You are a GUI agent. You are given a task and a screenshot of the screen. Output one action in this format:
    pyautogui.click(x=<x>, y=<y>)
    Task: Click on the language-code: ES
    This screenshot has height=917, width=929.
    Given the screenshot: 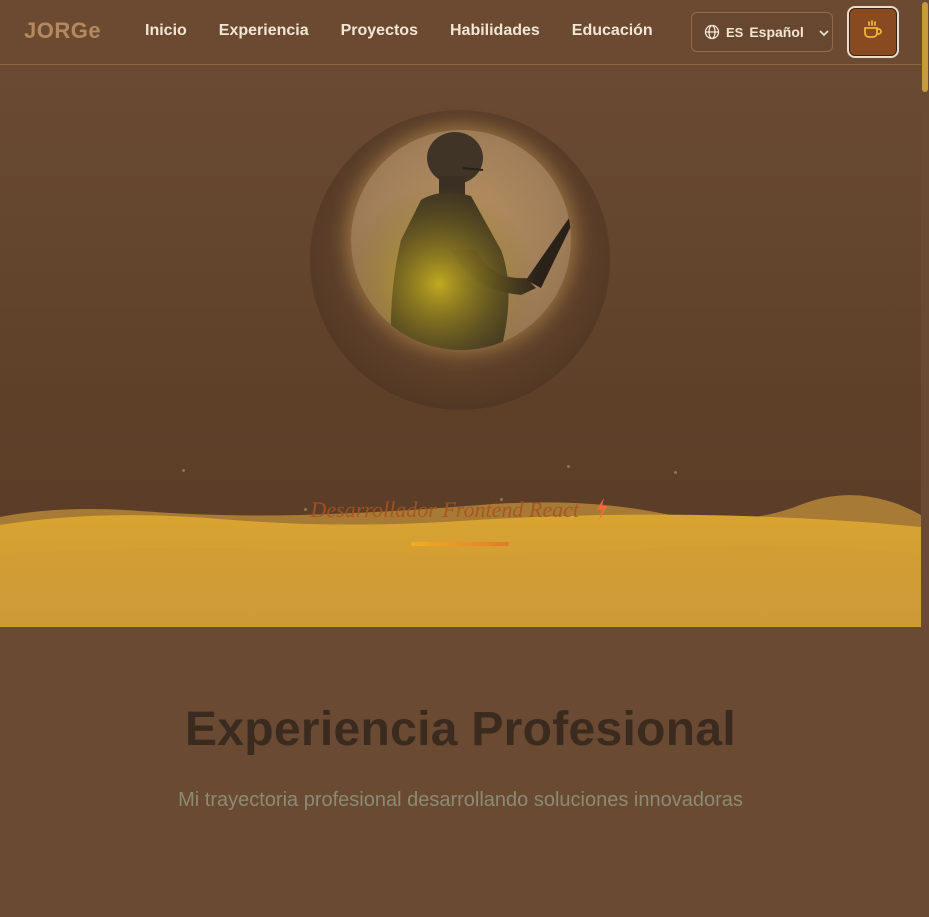 What is the action you would take?
    pyautogui.click(x=735, y=32)
    